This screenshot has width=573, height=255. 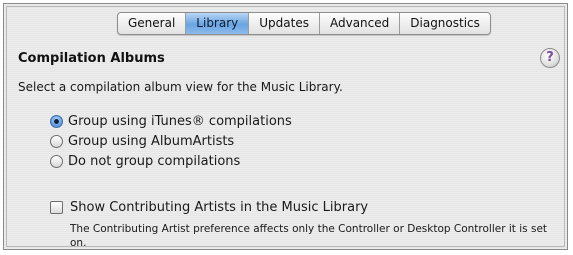 I want to click on radio-option-itunes-compilations: Group using iTunes® compilations, so click(x=171, y=121).